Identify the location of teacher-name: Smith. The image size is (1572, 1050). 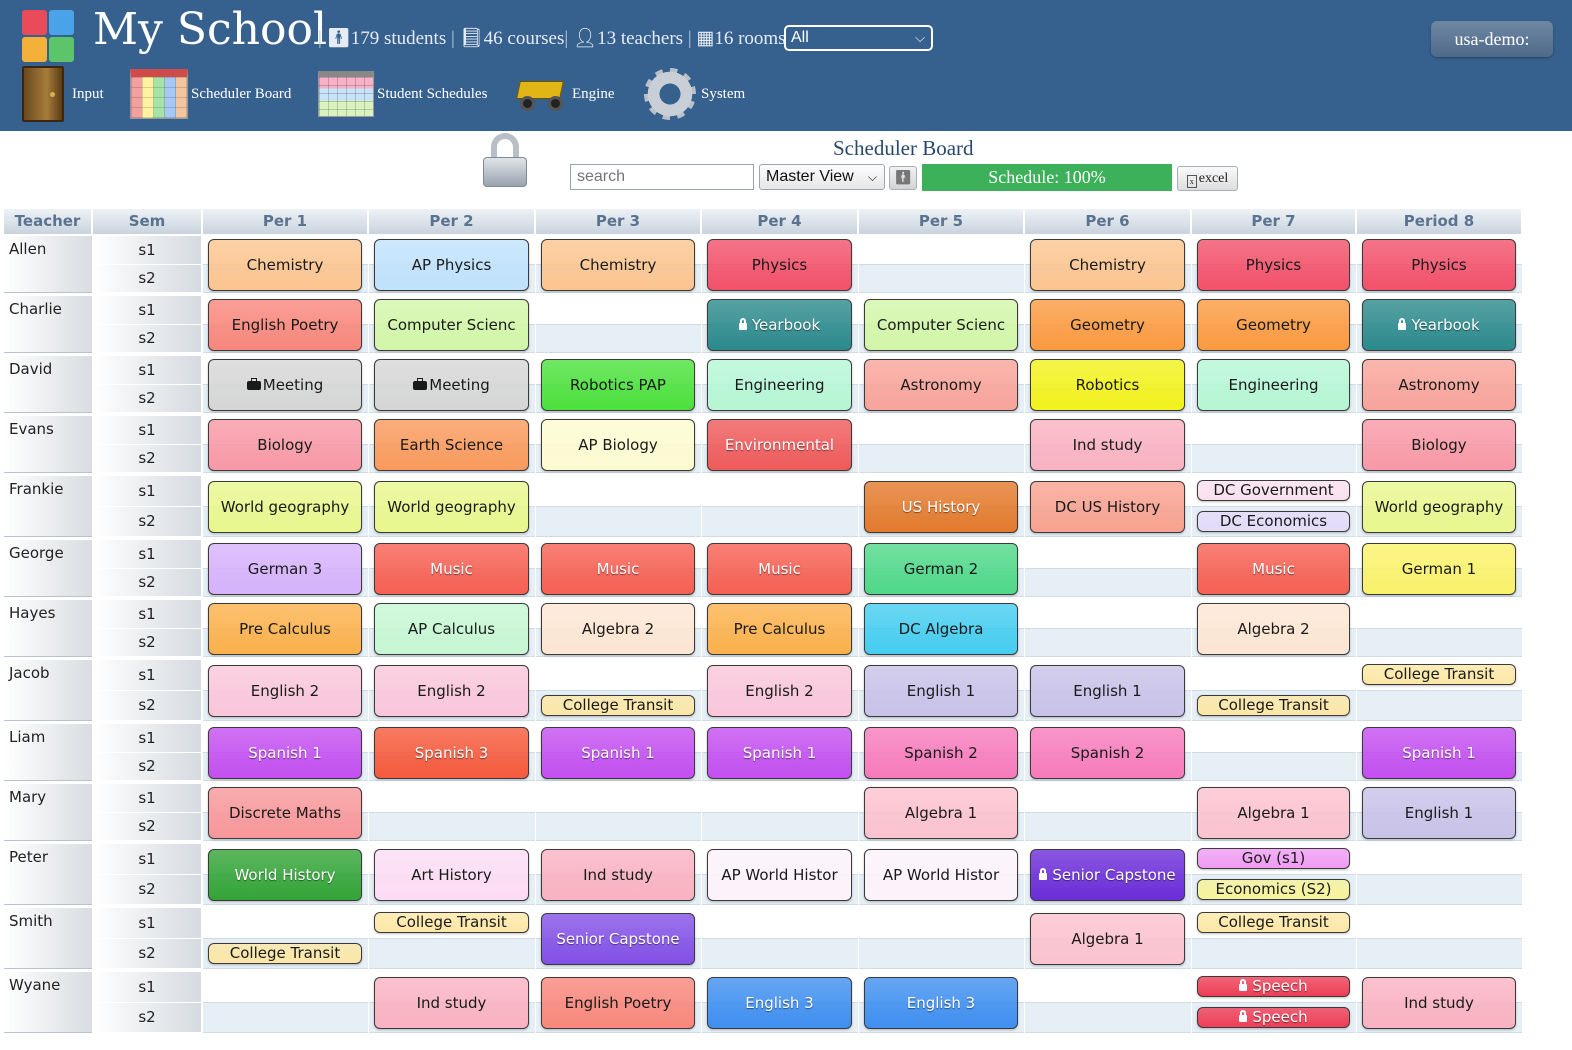
(48, 938).